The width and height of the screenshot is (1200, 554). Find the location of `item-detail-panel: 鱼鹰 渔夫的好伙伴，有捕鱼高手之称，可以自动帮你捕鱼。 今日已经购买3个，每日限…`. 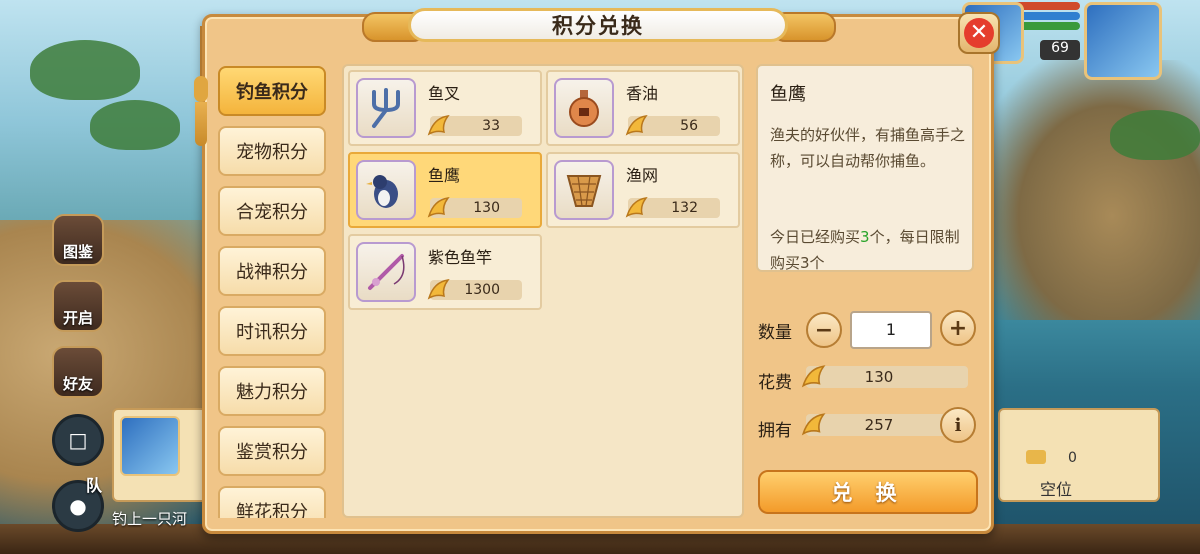

item-detail-panel: 鱼鹰 渔夫的好伙伴，有捕鱼高手之称，可以自动帮你捕鱼。 今日已经购买3个，每日限… is located at coordinates (865, 168).